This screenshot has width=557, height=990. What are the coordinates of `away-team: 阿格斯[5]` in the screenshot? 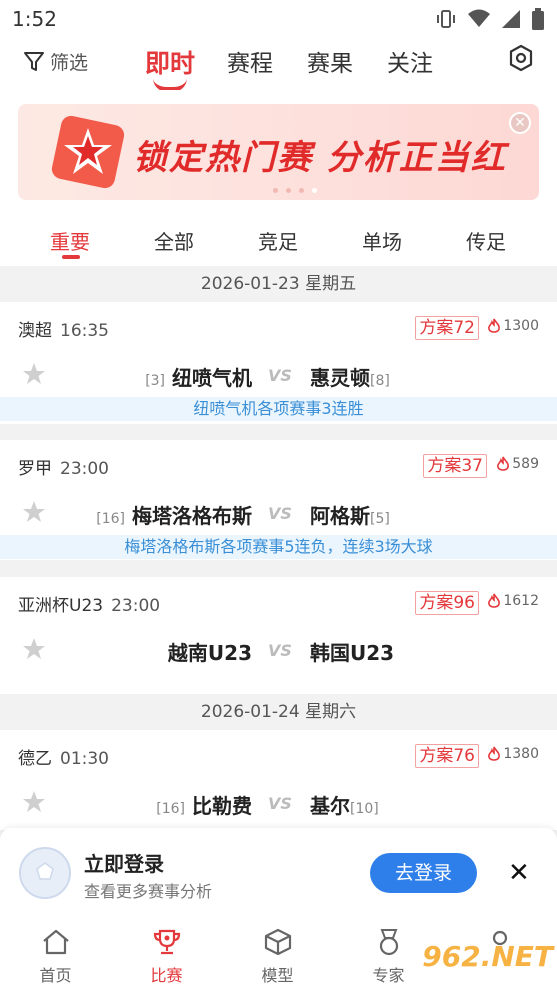 It's located at (350, 516).